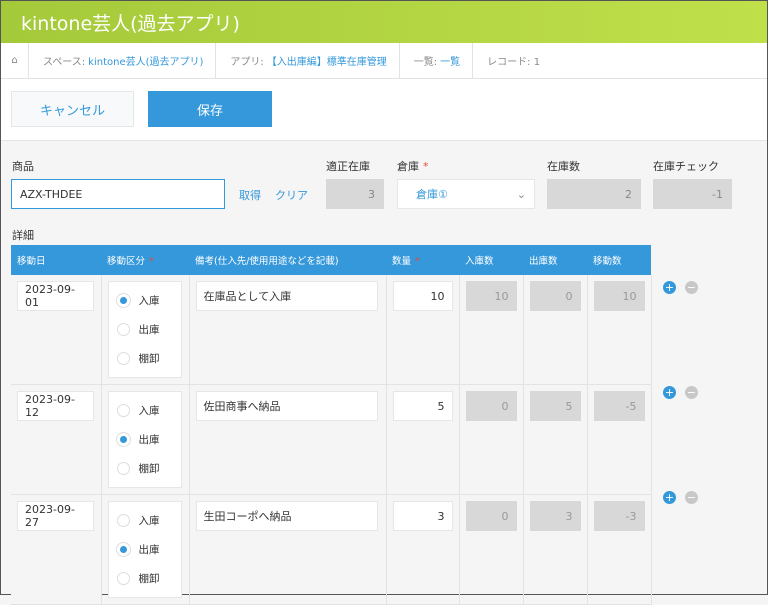  What do you see at coordinates (23, 166) in the screenshot?
I see `product-label: 商品` at bounding box center [23, 166].